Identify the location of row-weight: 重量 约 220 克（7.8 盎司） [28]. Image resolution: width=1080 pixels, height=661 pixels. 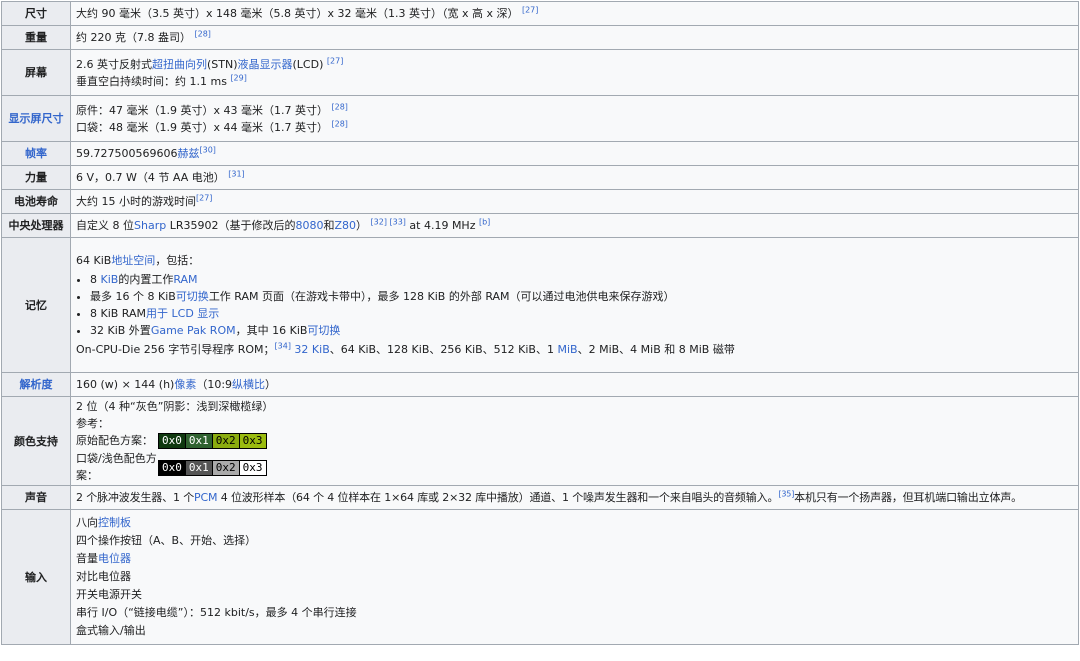
(540, 37).